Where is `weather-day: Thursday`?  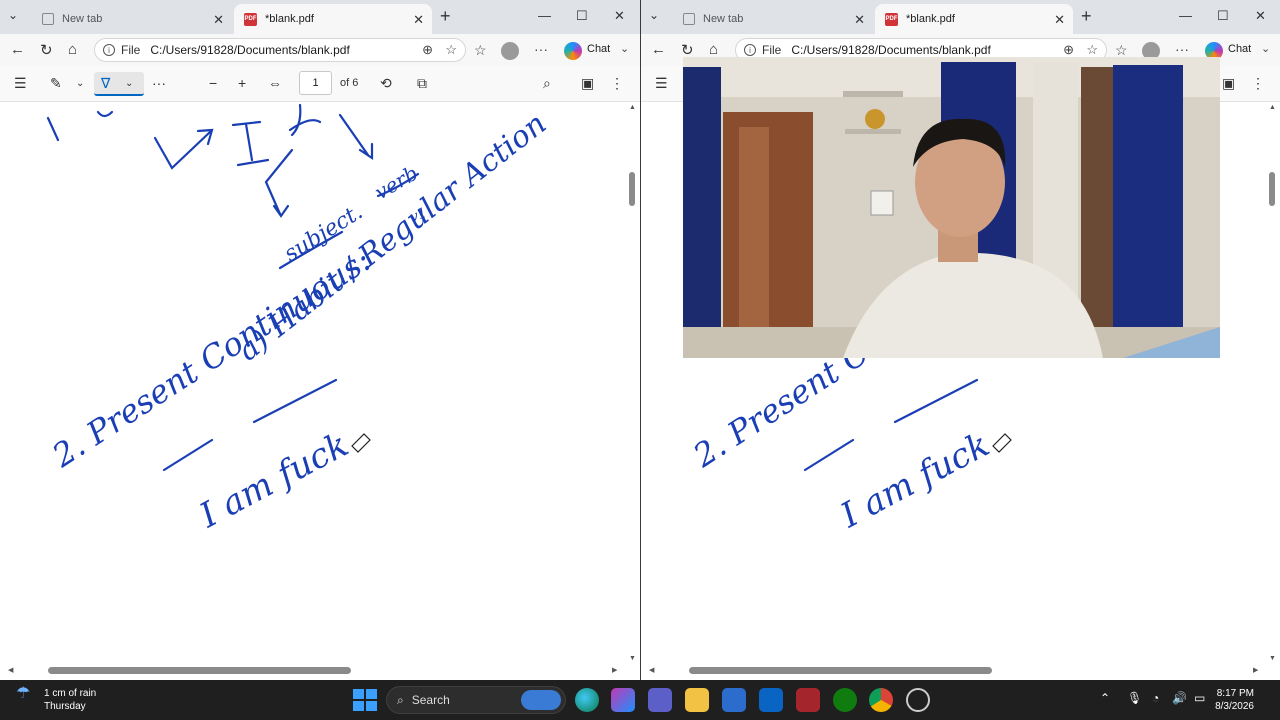 weather-day: Thursday is located at coordinates (65, 706).